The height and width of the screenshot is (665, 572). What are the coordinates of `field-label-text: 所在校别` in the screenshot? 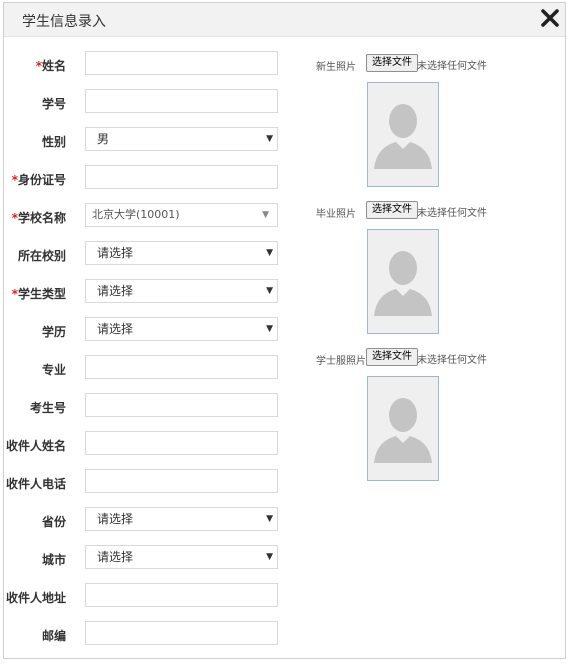 It's located at (41, 256).